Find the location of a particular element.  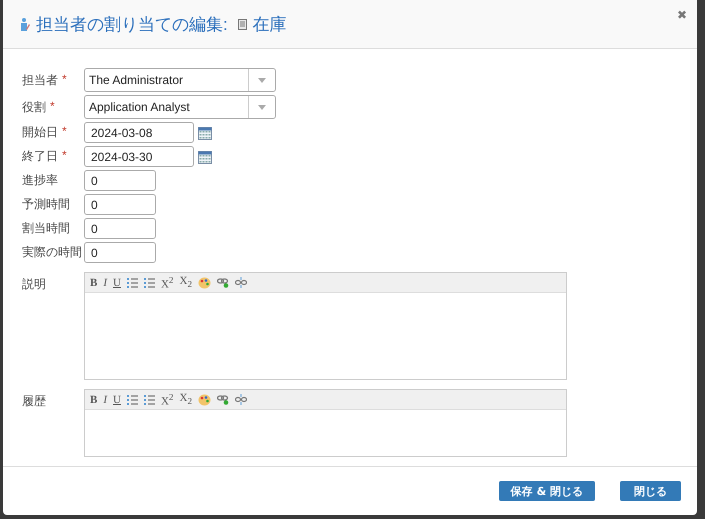

person-pencil-icon is located at coordinates (25, 24).